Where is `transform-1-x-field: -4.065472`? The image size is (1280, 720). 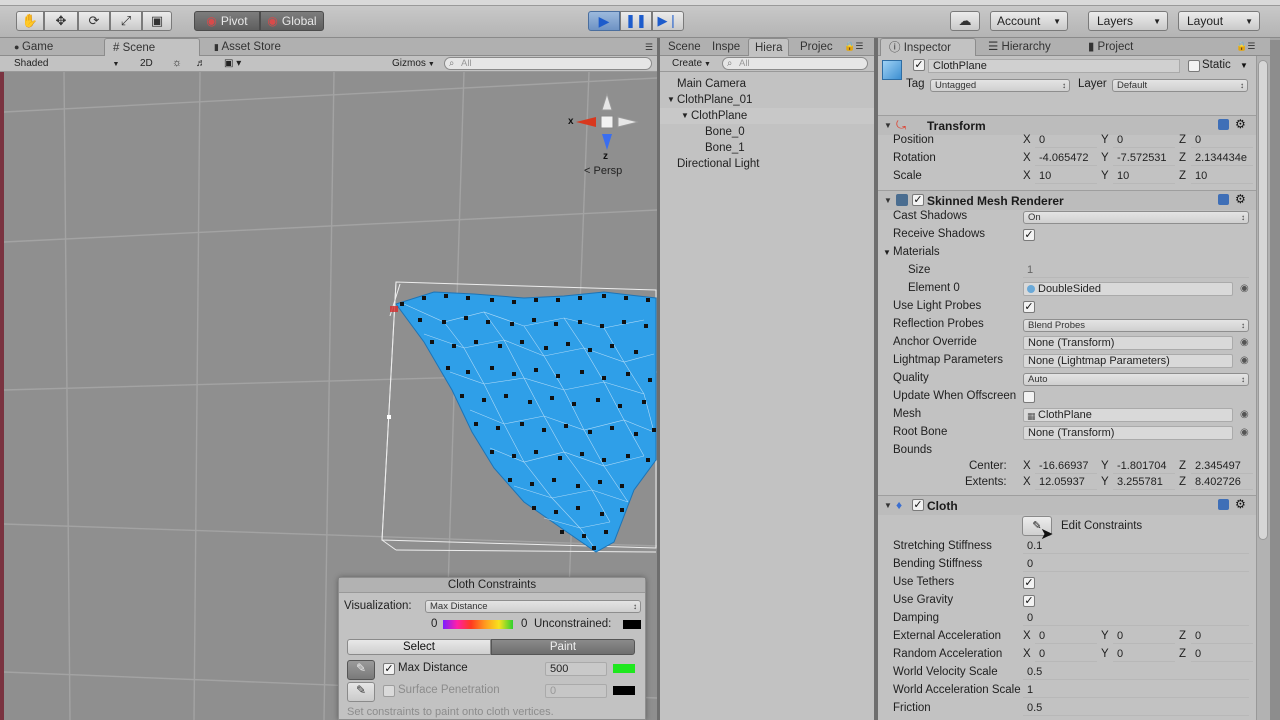
transform-1-x-field: -4.065472 is located at coordinates (1066, 159).